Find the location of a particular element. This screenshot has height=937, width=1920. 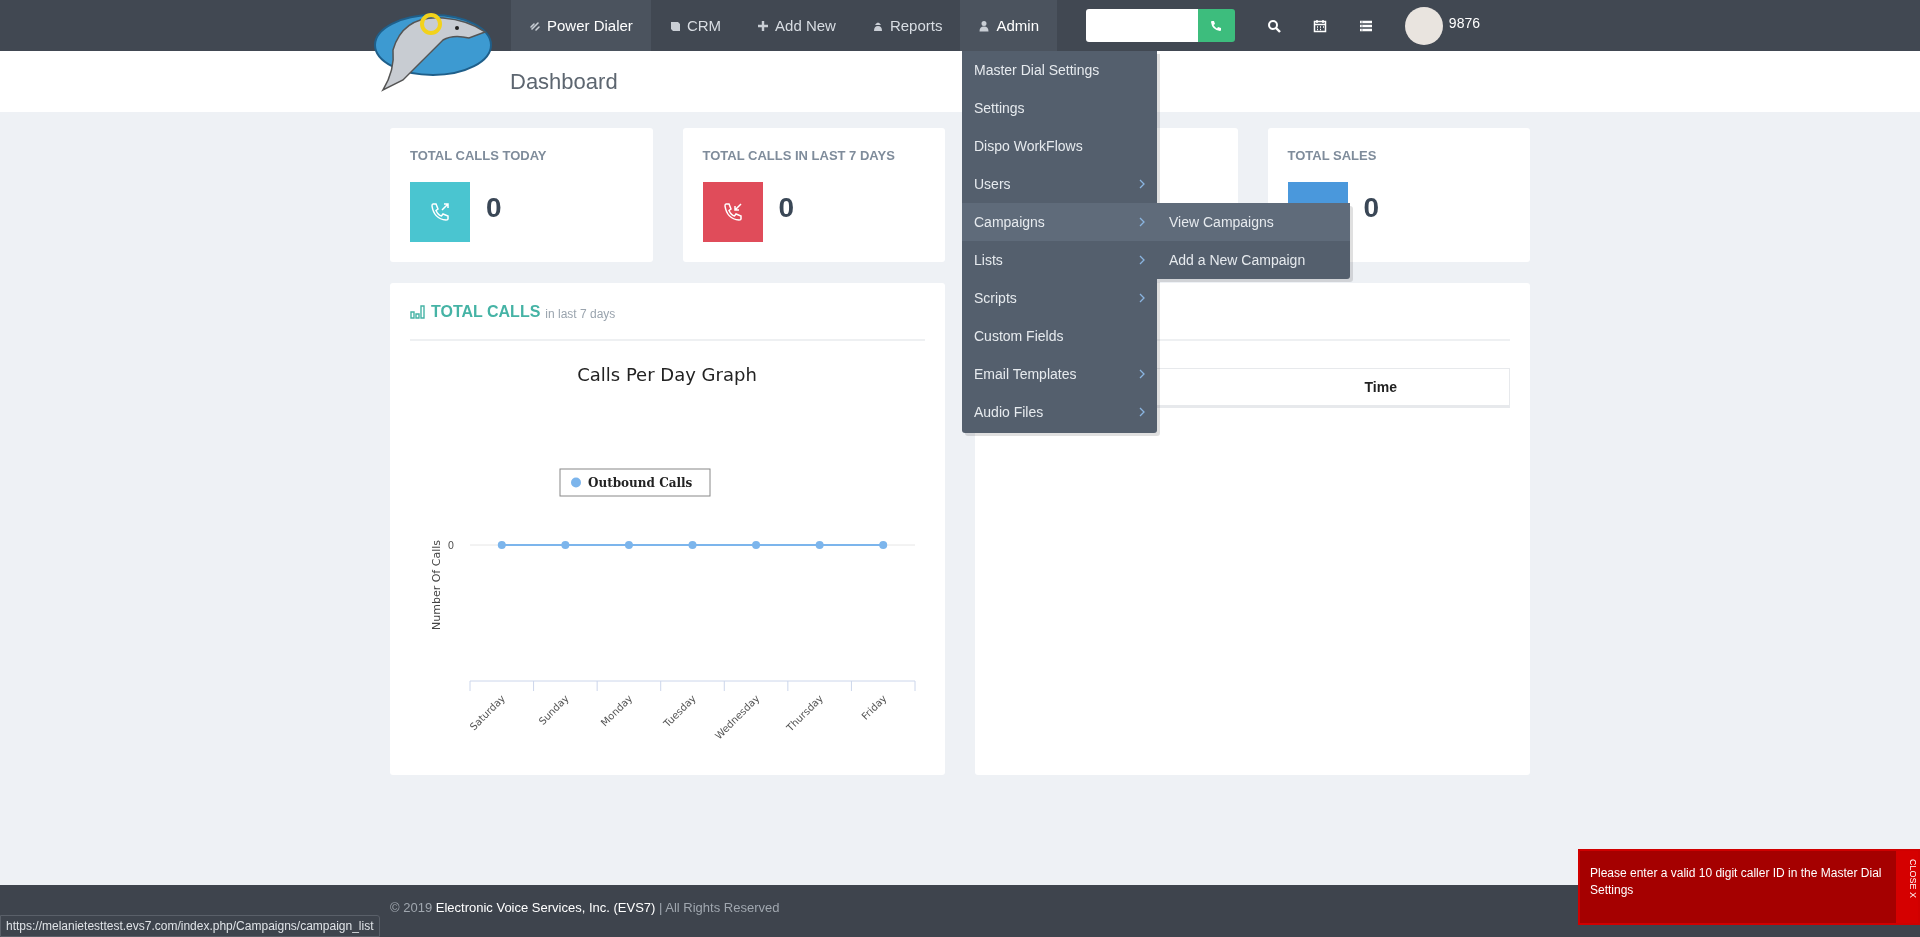

menu-item: Master Dial Settings is located at coordinates (1059, 70).